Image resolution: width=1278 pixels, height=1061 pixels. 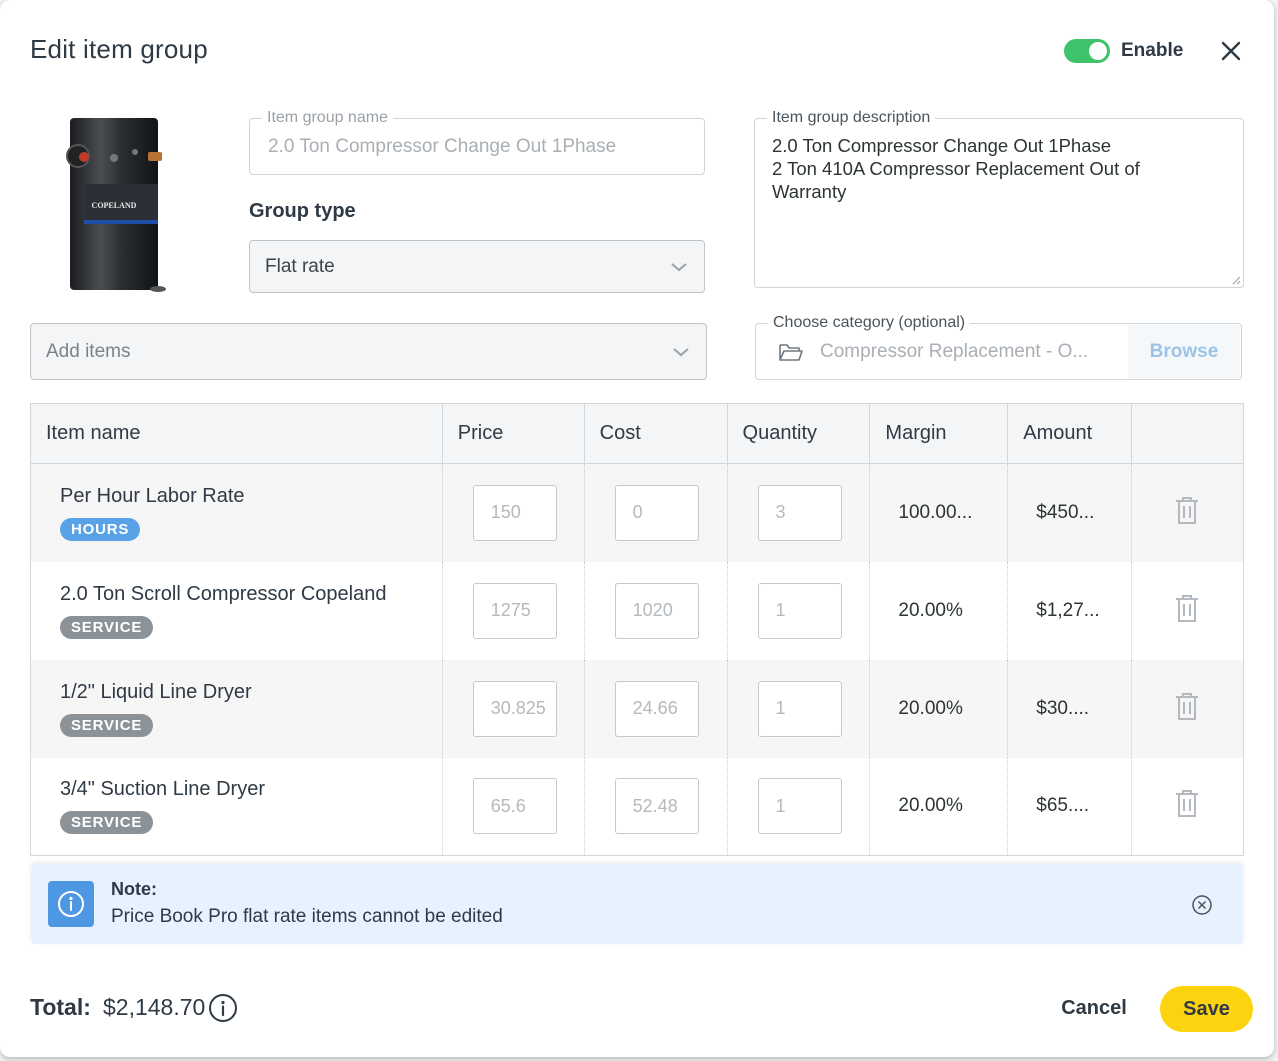 What do you see at coordinates (162, 789) in the screenshot?
I see `item-name: 3/4" Suction Line Dryer` at bounding box center [162, 789].